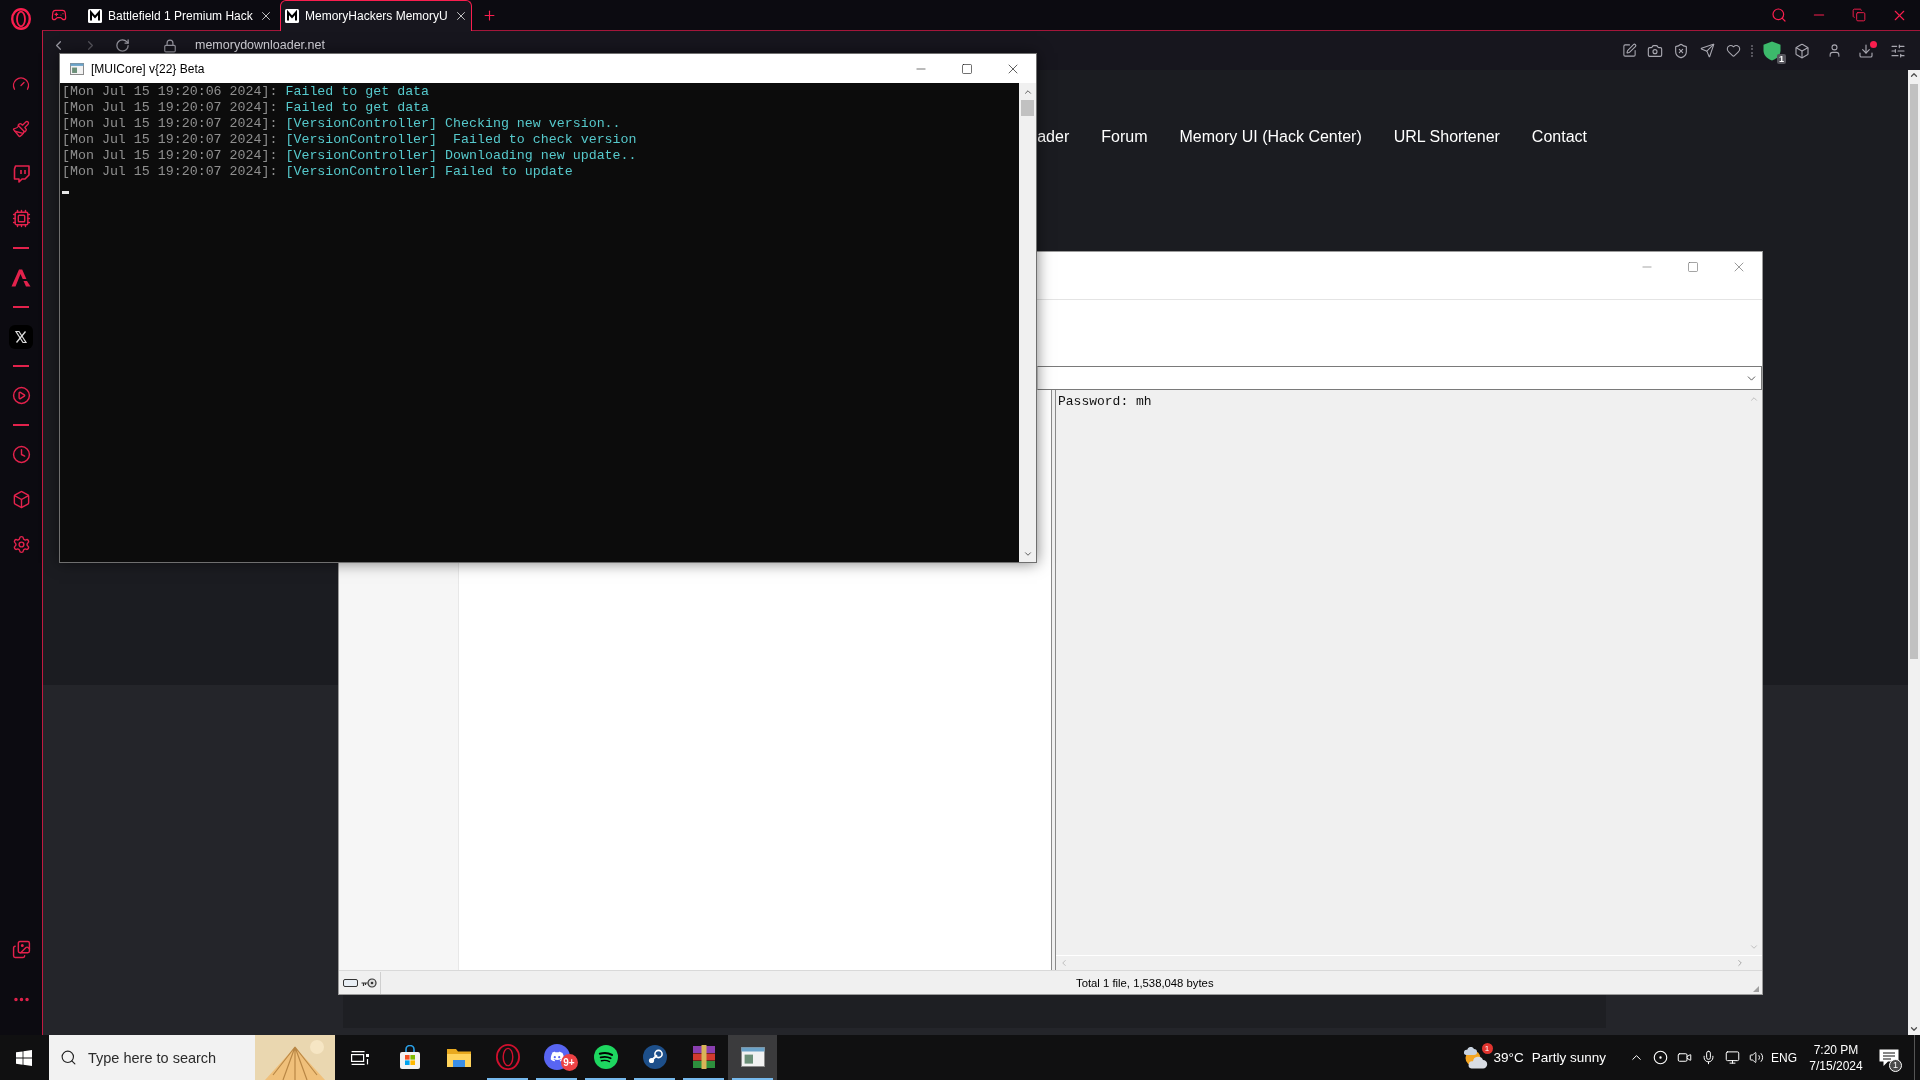  Describe the element at coordinates (318, 172) in the screenshot. I see `console-line: [Mon Jul 15 19:20:07 2024]: [VersionController] Failed to update` at that location.